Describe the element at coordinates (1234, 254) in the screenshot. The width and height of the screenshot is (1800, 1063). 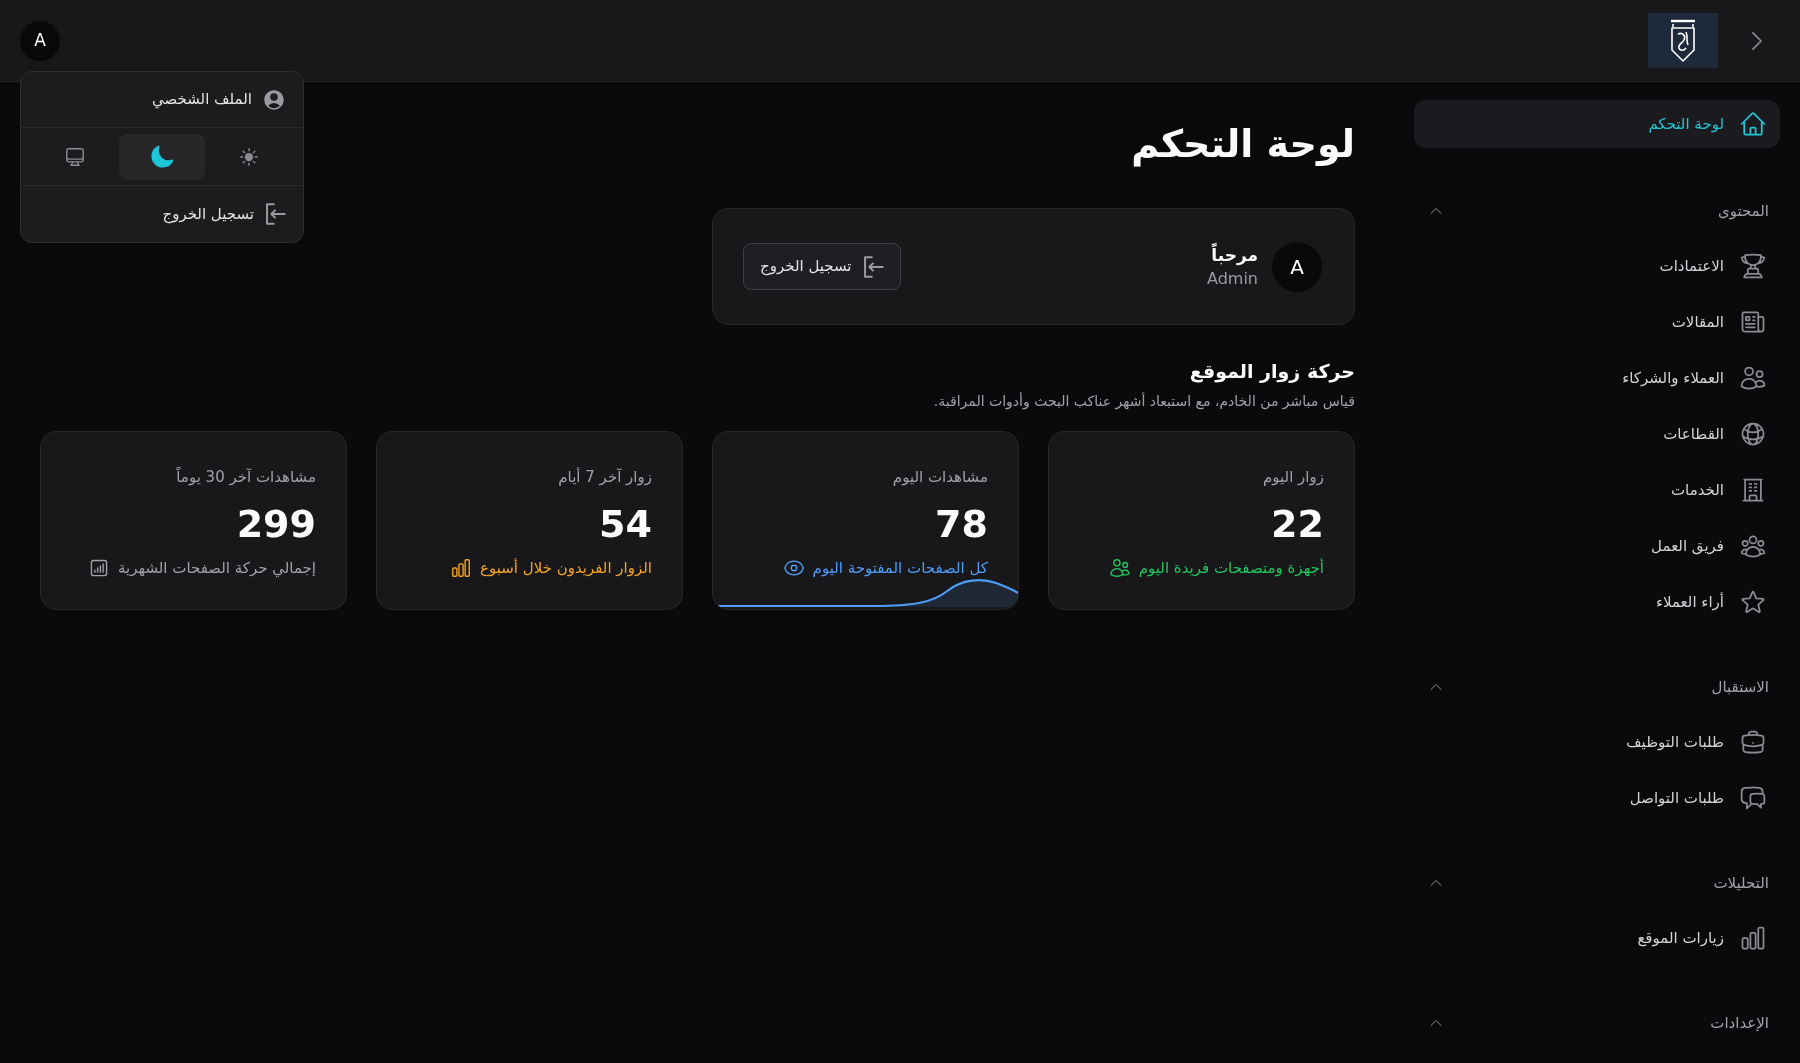
I see `greeting-text: مرحباً` at that location.